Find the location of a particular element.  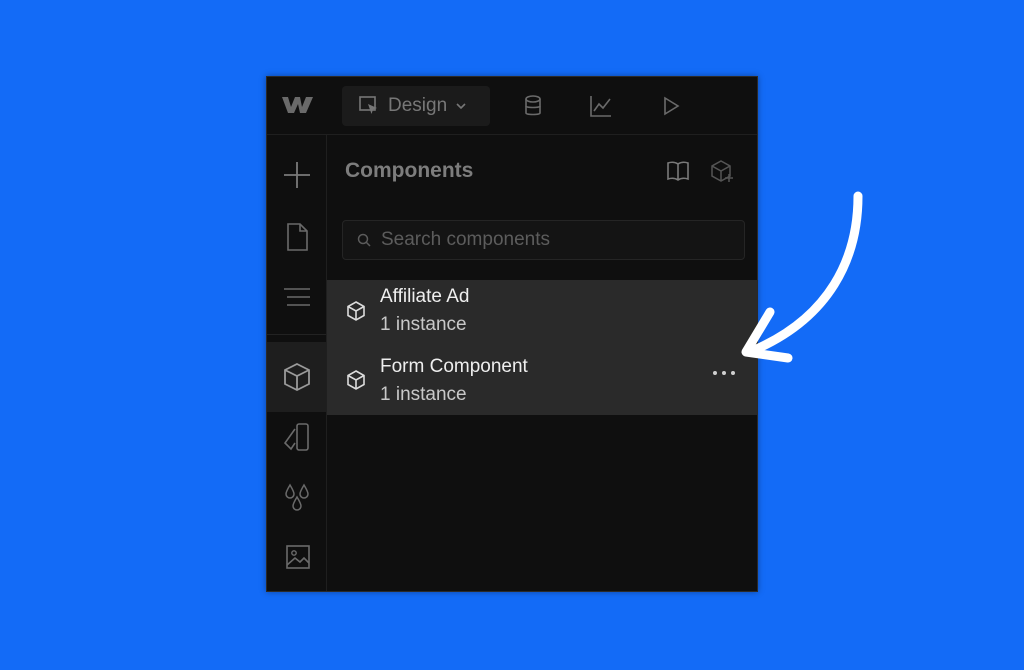

annotation-arrow-icon is located at coordinates (802, 277).